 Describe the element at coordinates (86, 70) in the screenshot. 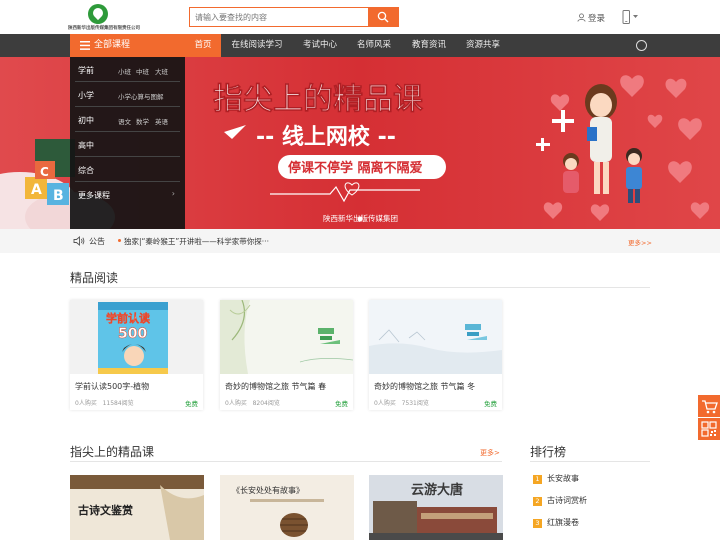

I see `menu-cat-label: 学前` at that location.